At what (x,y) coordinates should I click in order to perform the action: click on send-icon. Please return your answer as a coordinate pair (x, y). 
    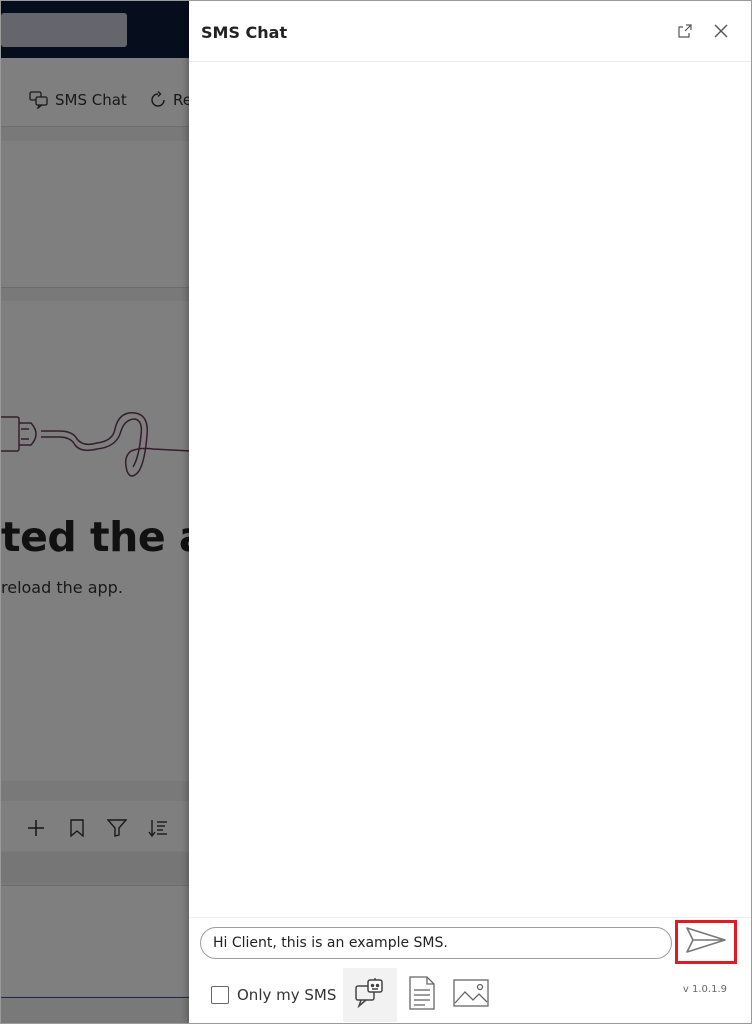
    Looking at the image, I should click on (706, 942).